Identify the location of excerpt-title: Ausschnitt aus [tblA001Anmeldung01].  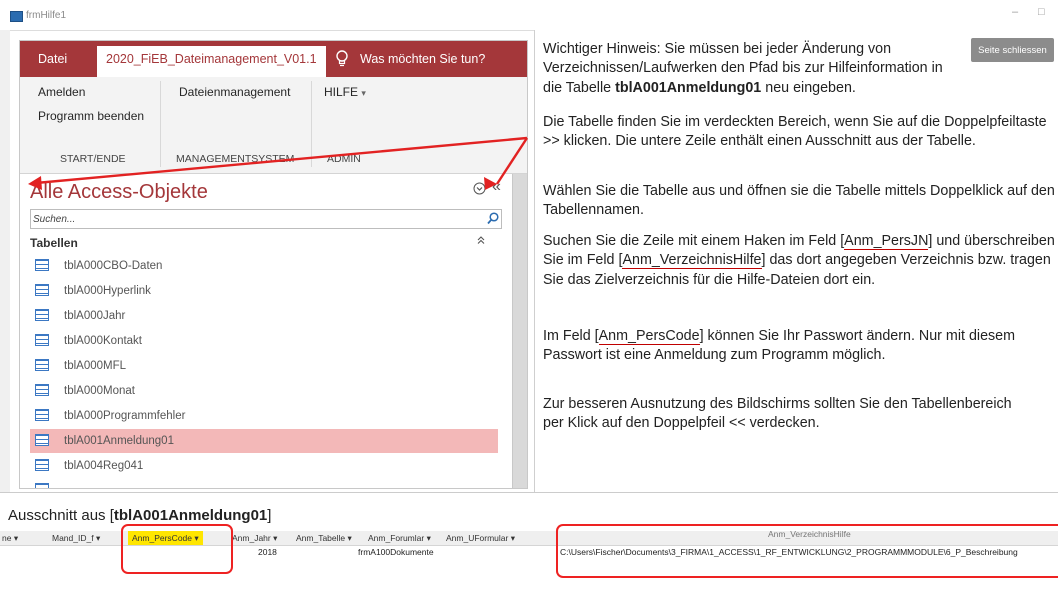
(139, 515).